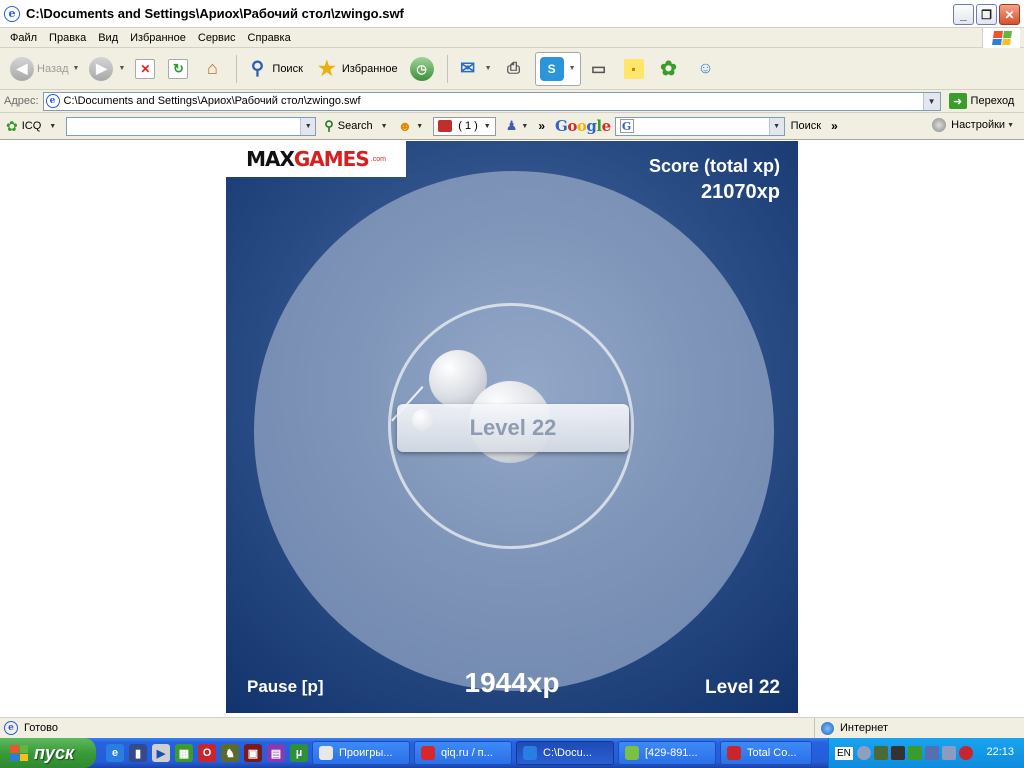  What do you see at coordinates (19, 753) in the screenshot?
I see `windows-flag-icon` at bounding box center [19, 753].